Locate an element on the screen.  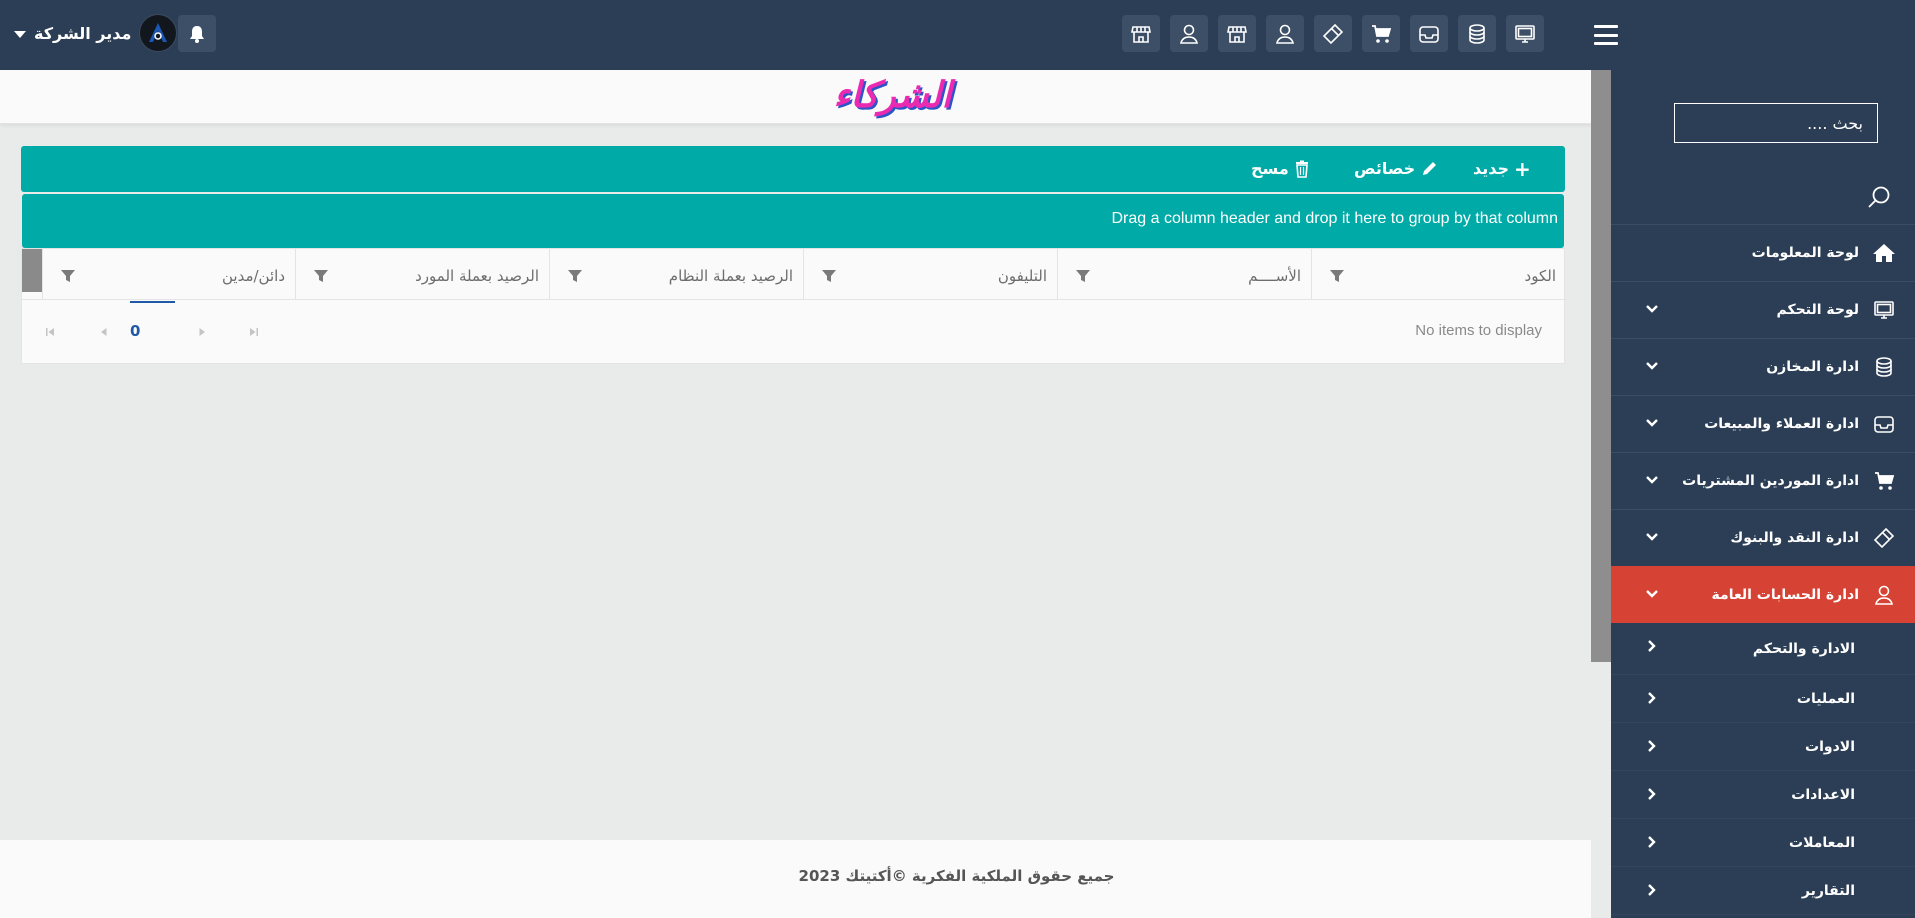
cart-button is located at coordinates (1381, 33).